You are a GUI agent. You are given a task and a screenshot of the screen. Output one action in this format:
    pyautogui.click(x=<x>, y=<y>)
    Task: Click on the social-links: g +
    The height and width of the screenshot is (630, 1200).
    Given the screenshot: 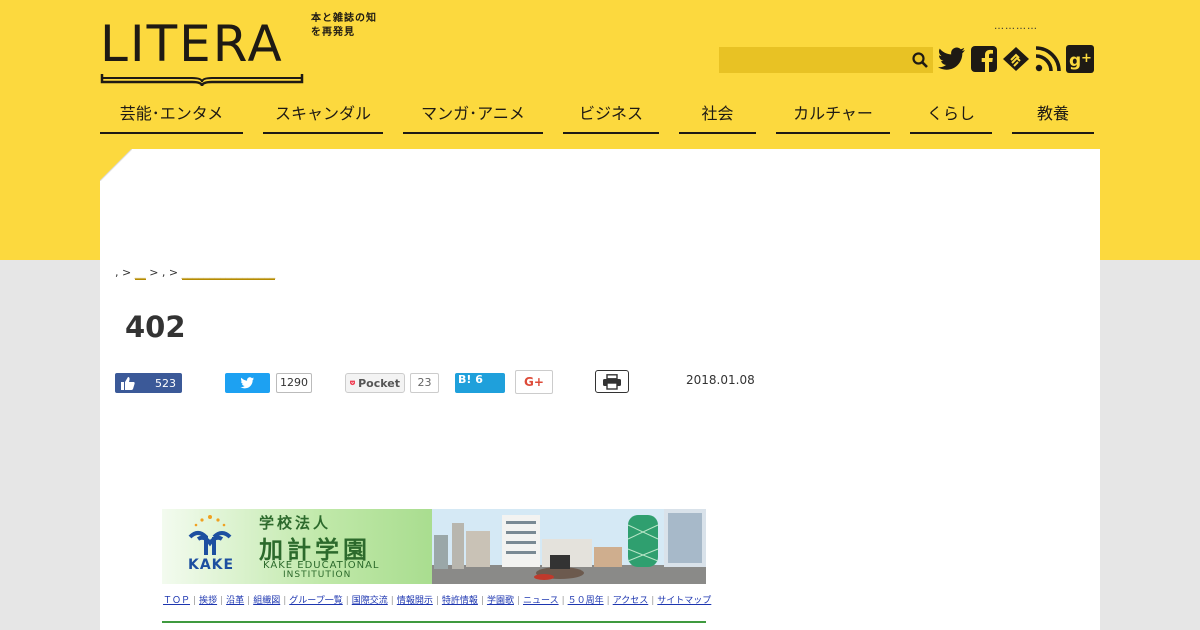 What is the action you would take?
    pyautogui.click(x=1016, y=59)
    